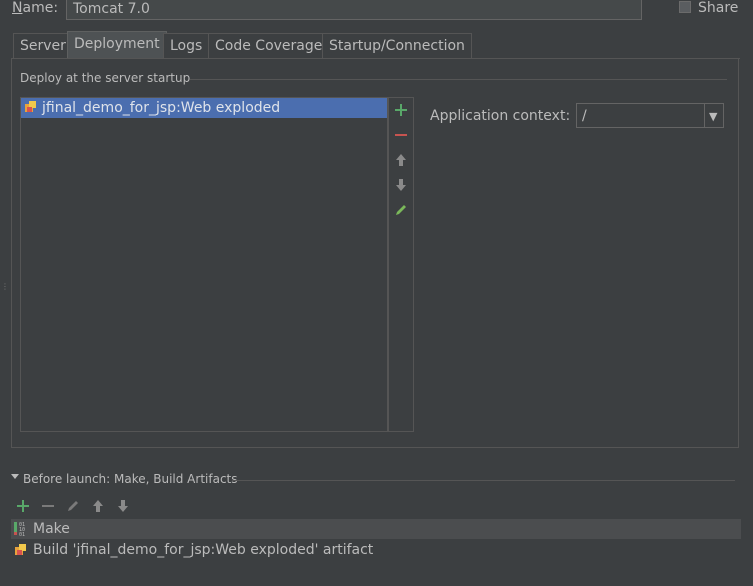 The image size is (753, 586). Describe the element at coordinates (718, 8) in the screenshot. I see `share-label: Share` at that location.